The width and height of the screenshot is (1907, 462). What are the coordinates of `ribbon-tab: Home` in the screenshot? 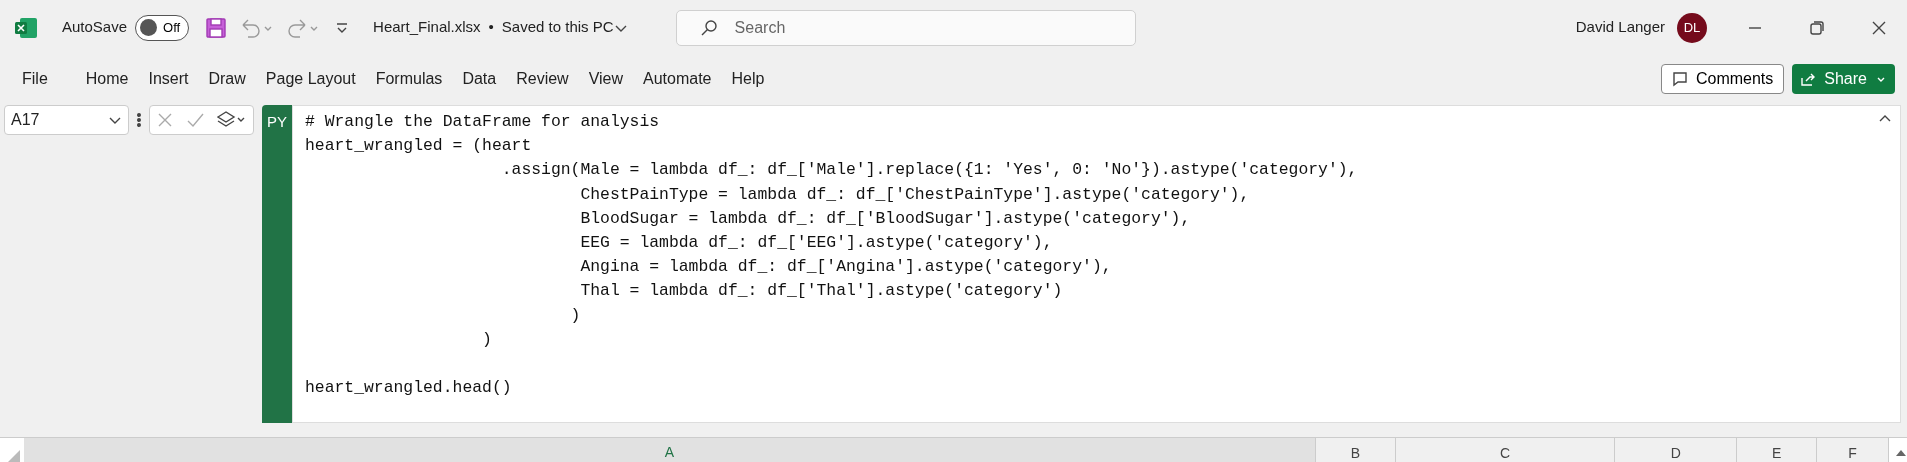 It's located at (107, 79).